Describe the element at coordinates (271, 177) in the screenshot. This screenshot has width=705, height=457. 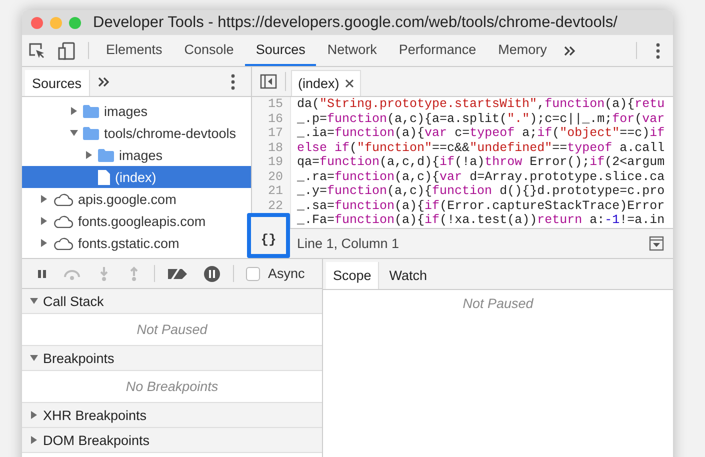
I see `line-number: 20` at that location.